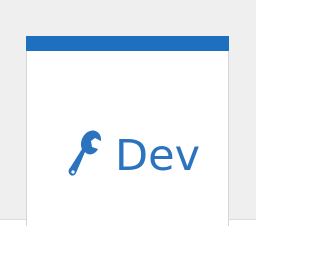 Image resolution: width=320 pixels, height=256 pixels. I want to click on wrench-icon, so click(85, 156).